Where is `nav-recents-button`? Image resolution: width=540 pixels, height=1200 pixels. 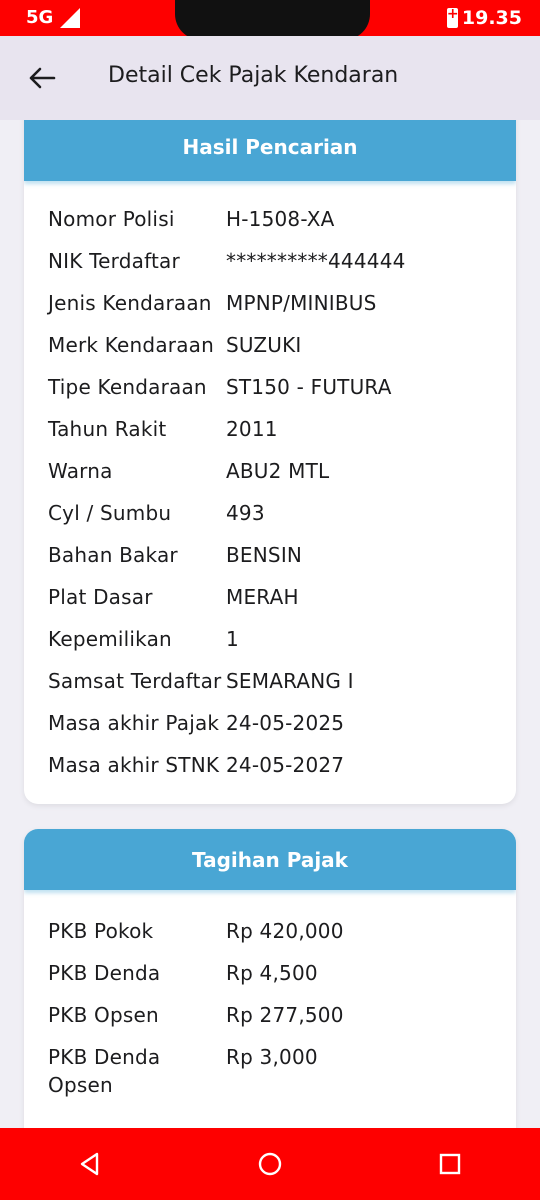 nav-recents-button is located at coordinates (450, 1164).